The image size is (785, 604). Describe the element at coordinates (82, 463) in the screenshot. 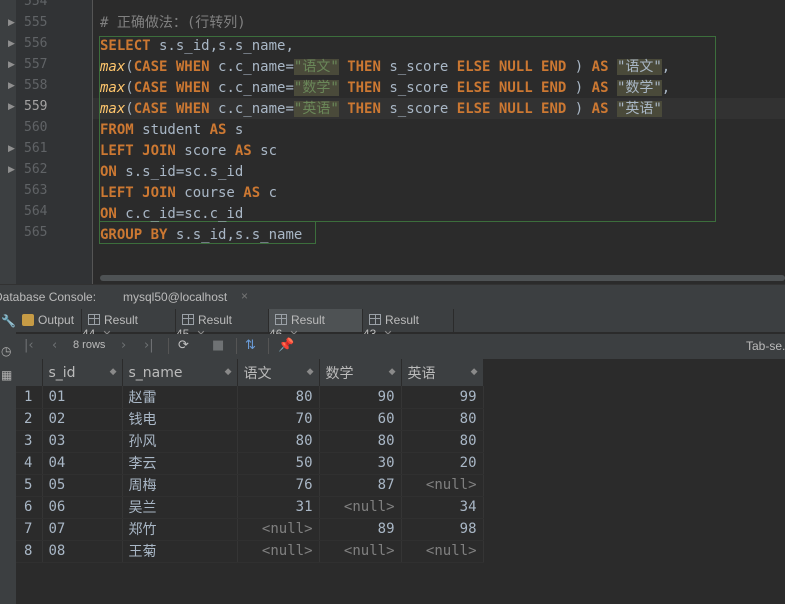

I see `cell-s-id: 04` at that location.